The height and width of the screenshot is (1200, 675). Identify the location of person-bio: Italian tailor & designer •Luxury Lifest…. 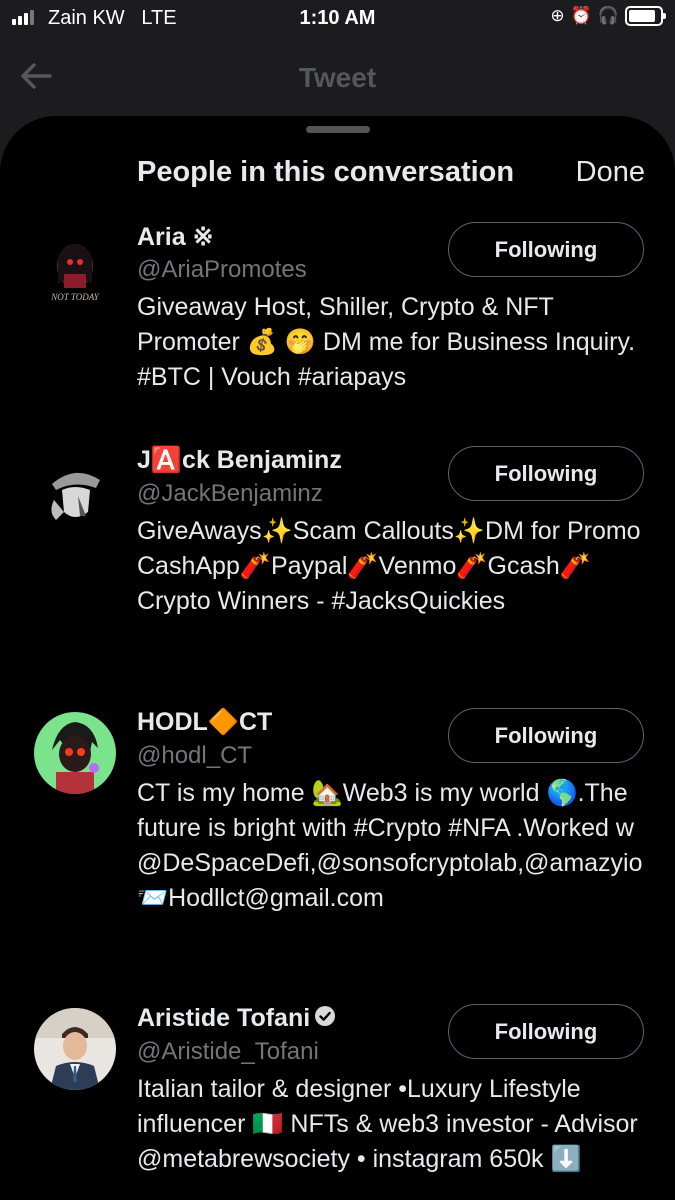
(387, 1124).